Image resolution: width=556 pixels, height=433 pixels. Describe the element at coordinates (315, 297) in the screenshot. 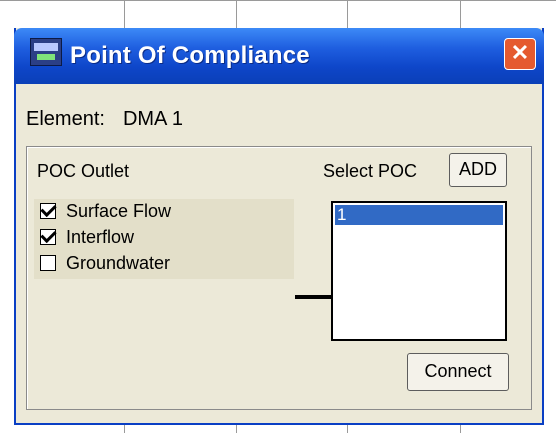

I see `connection-line` at that location.